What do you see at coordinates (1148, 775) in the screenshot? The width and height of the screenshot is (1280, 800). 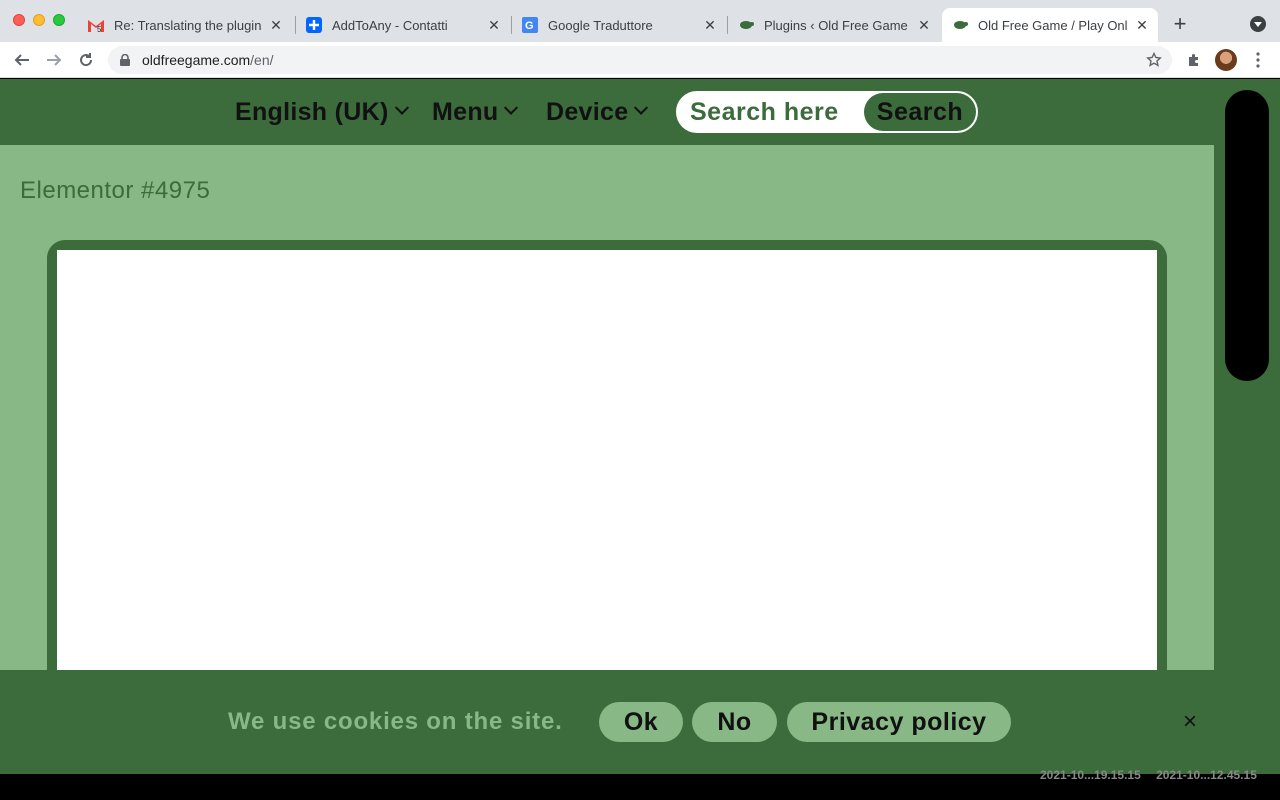 I see `desktop-file-labels: 2021-10...19.15.15 2021-10...12.45.15` at bounding box center [1148, 775].